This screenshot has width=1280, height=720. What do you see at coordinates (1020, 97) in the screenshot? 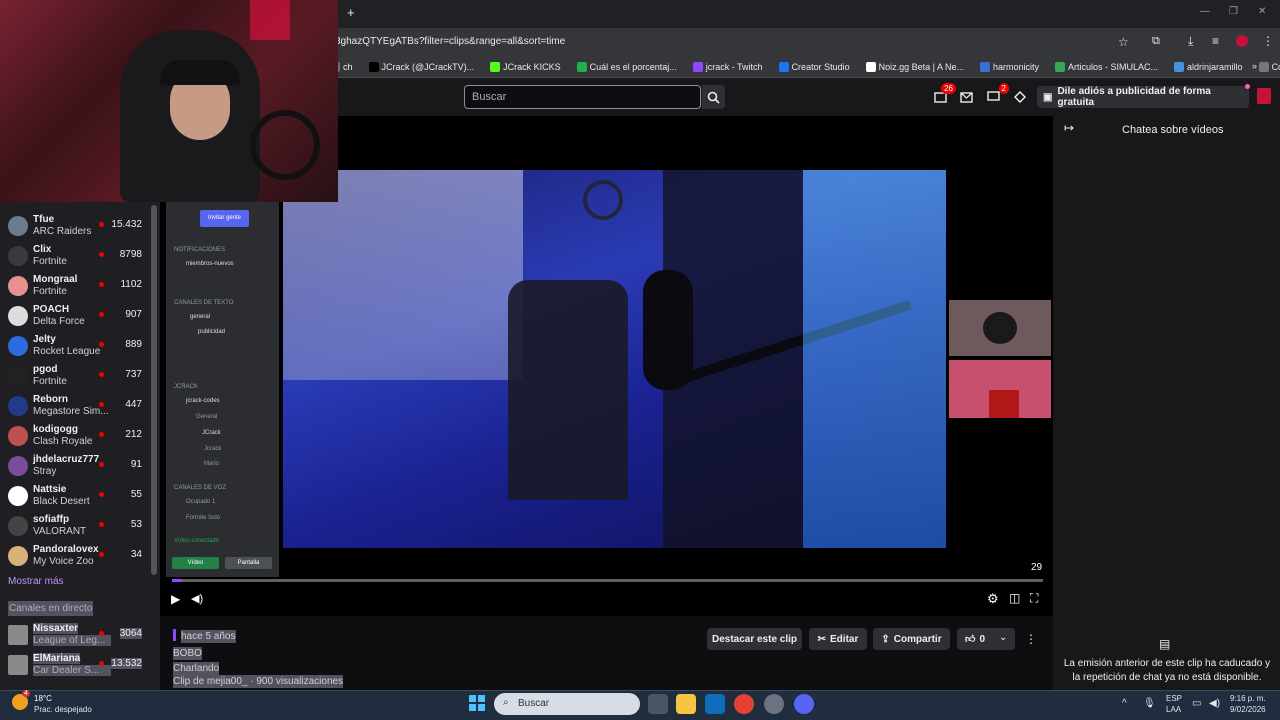
I see `bits-button` at bounding box center [1020, 97].